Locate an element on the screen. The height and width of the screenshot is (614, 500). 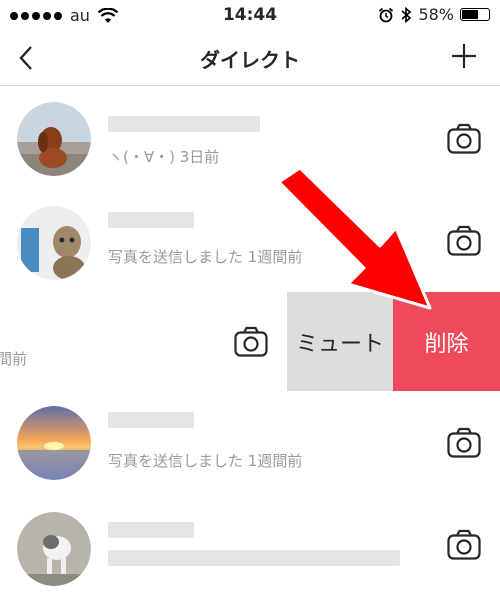
nav-bar: ダイレクト is located at coordinates (250, 58).